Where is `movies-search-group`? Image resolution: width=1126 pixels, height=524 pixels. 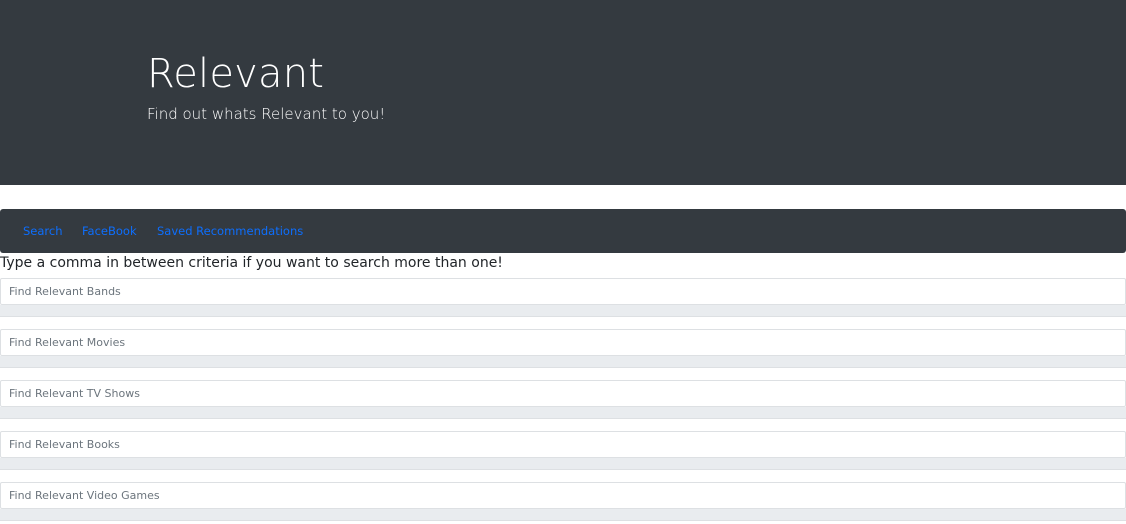
movies-search-group is located at coordinates (563, 348).